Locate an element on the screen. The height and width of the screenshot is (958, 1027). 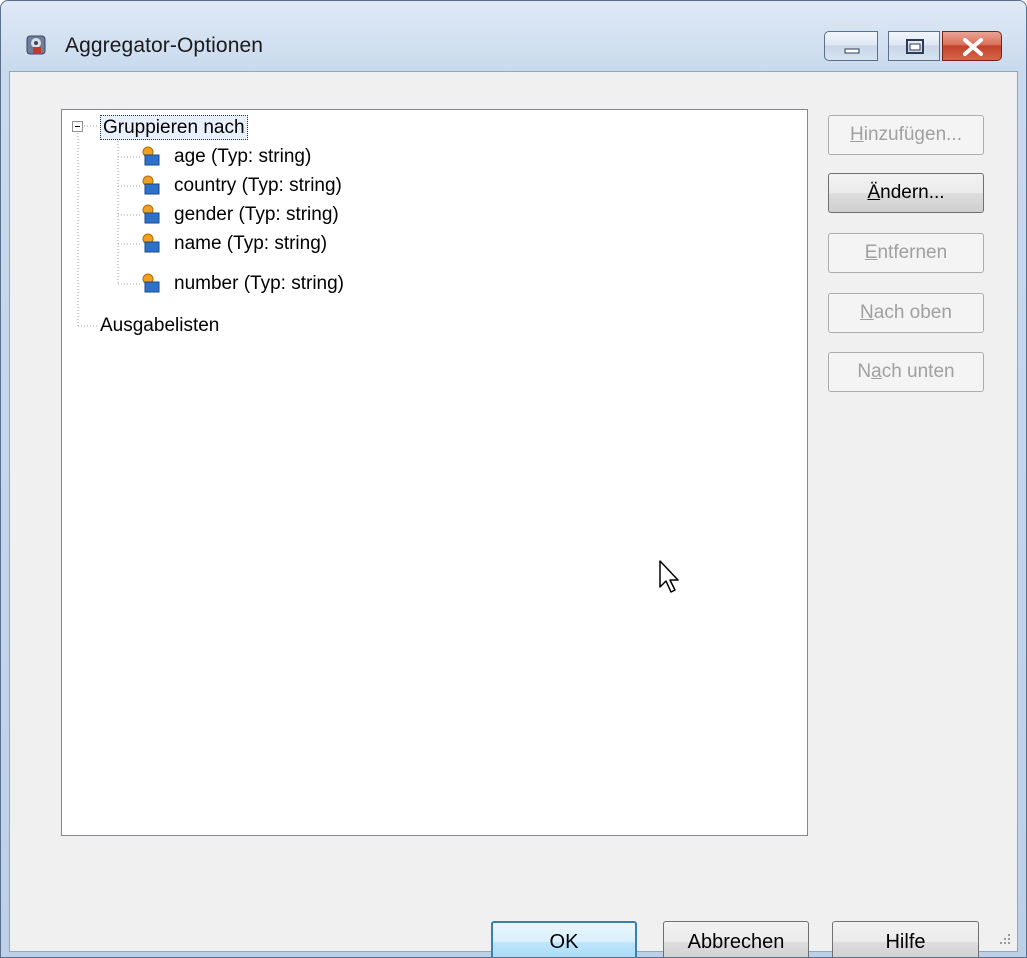
move-down-button: Nach unten is located at coordinates (906, 372).